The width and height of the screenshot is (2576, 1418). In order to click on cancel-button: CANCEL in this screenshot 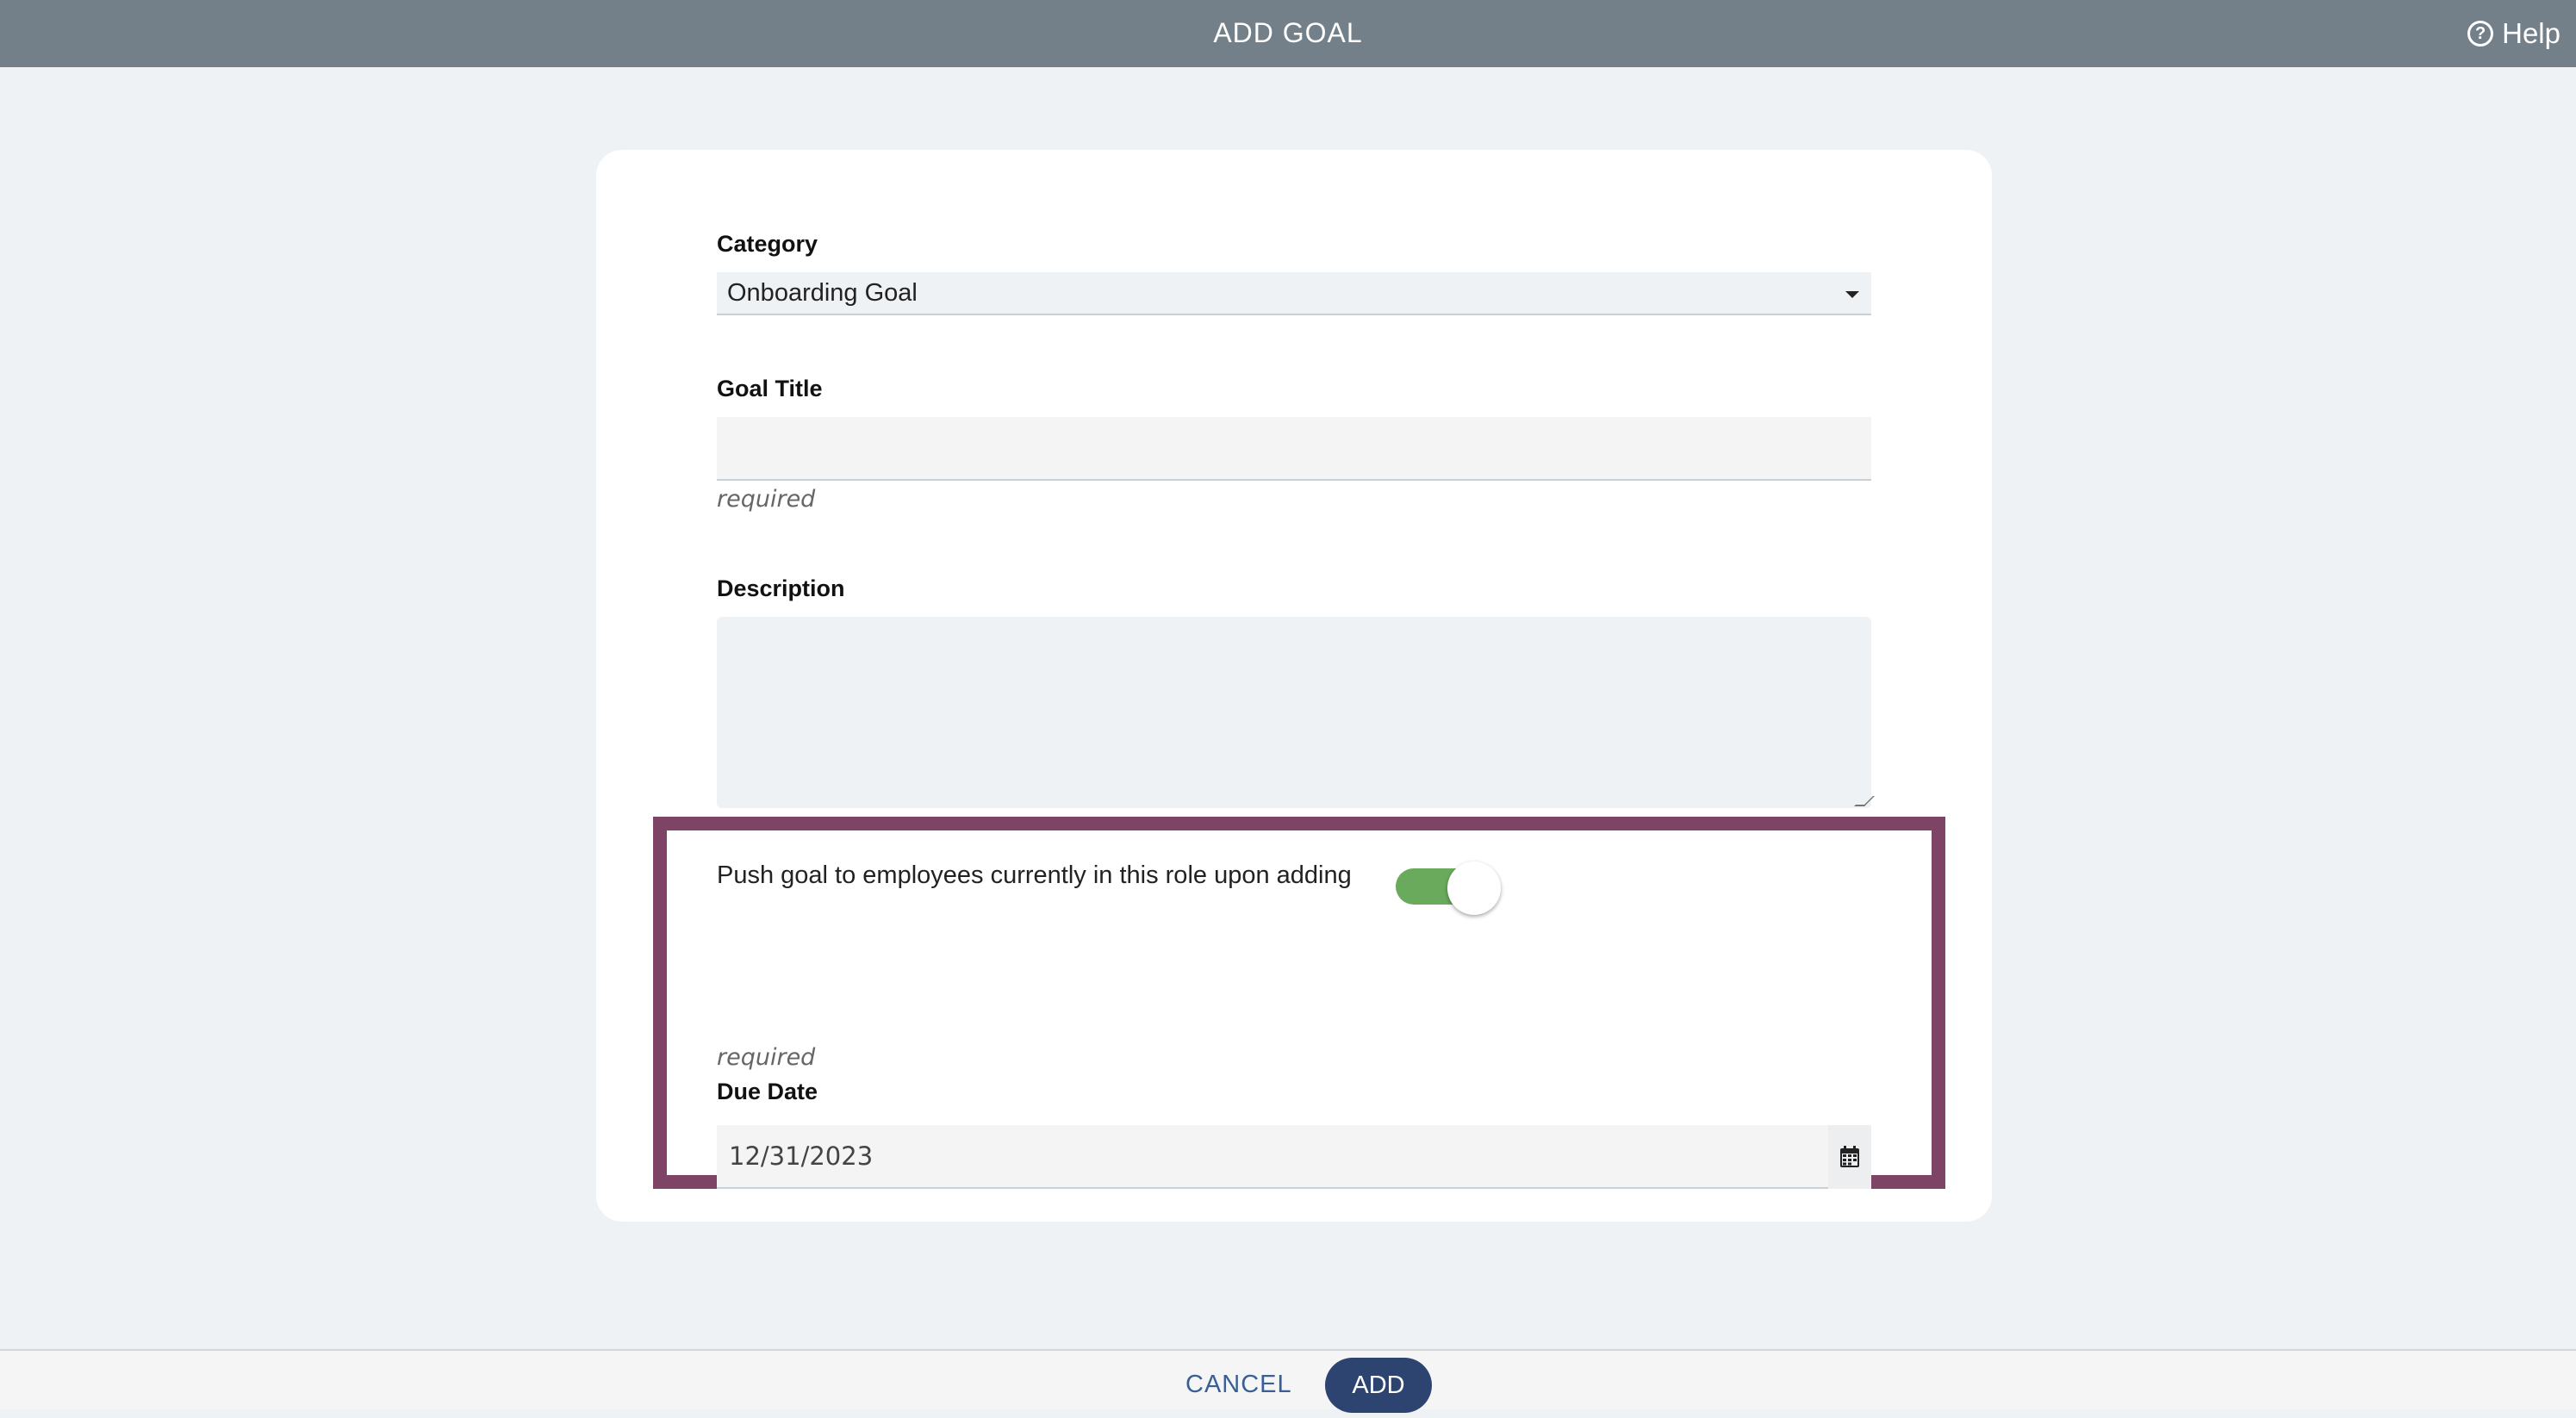, I will do `click(1238, 1381)`.